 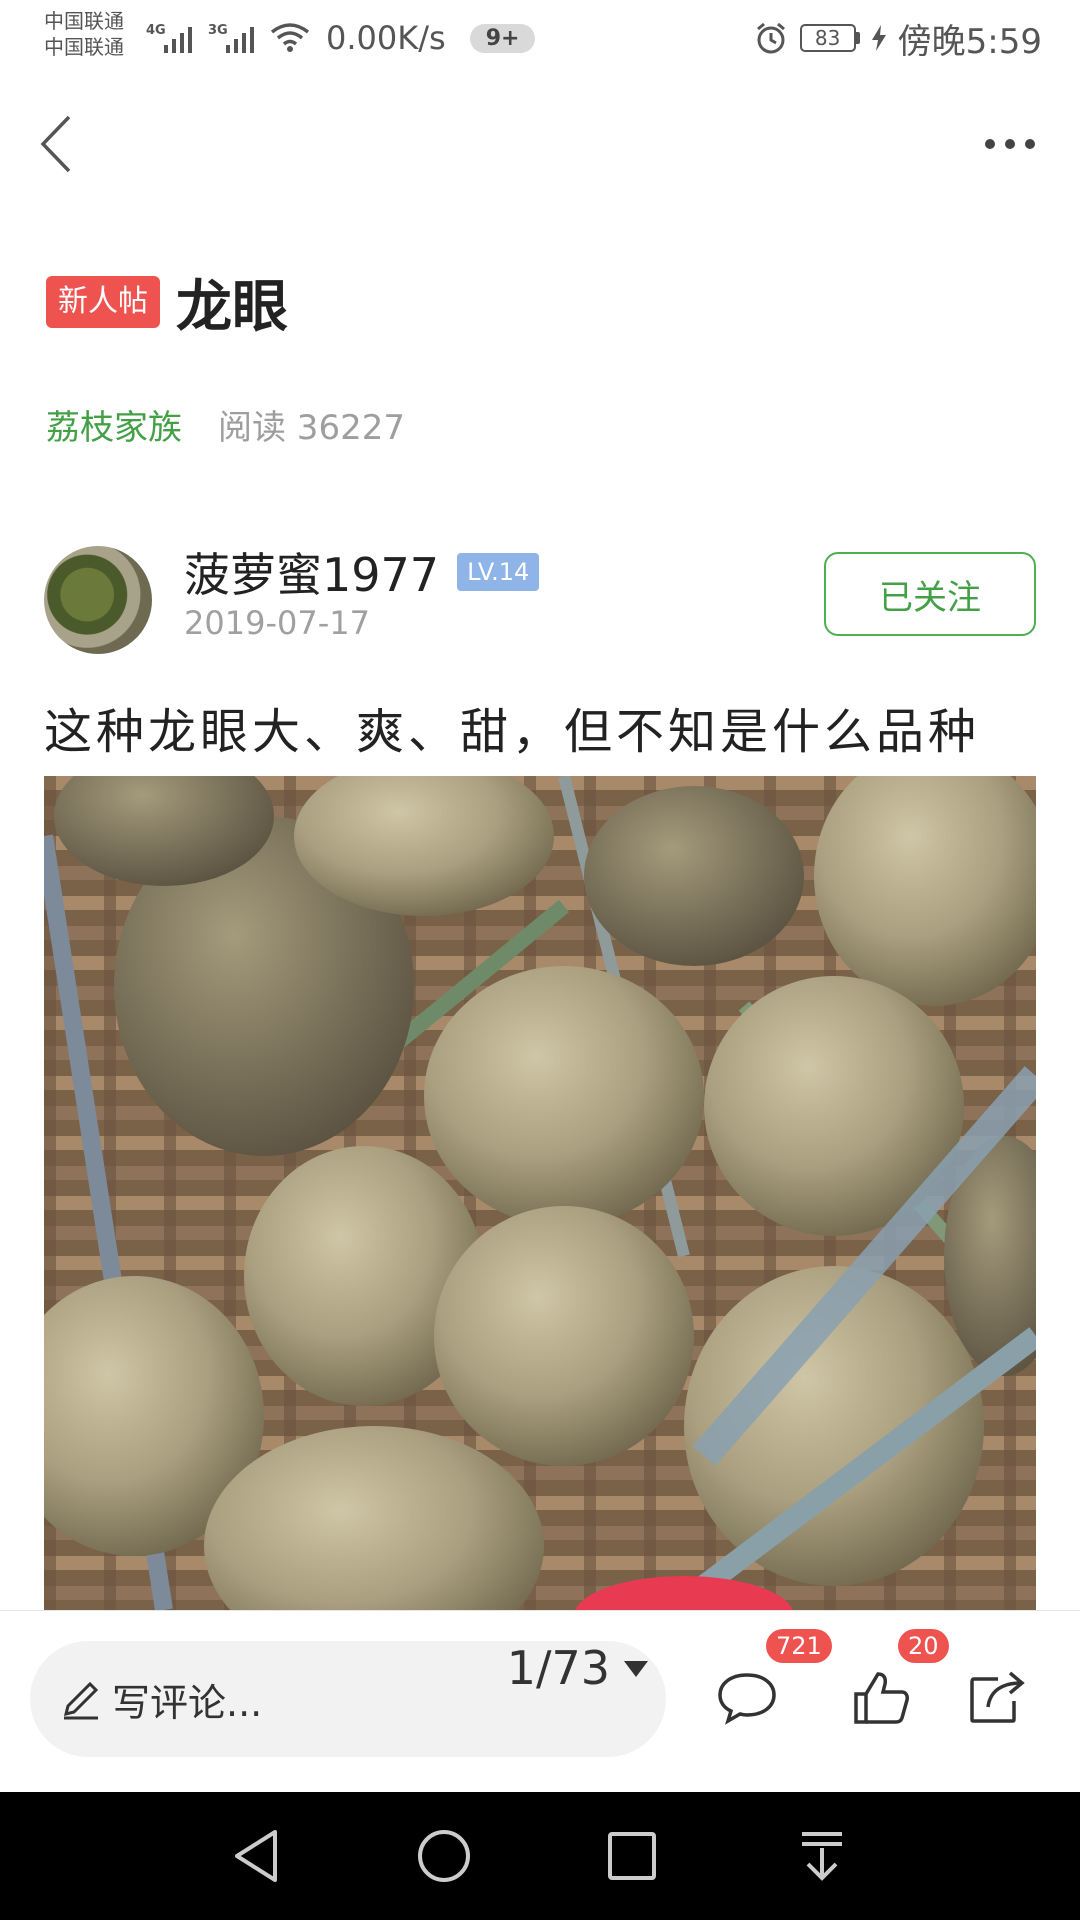 I want to click on post-title: 龙眼, so click(x=232, y=307).